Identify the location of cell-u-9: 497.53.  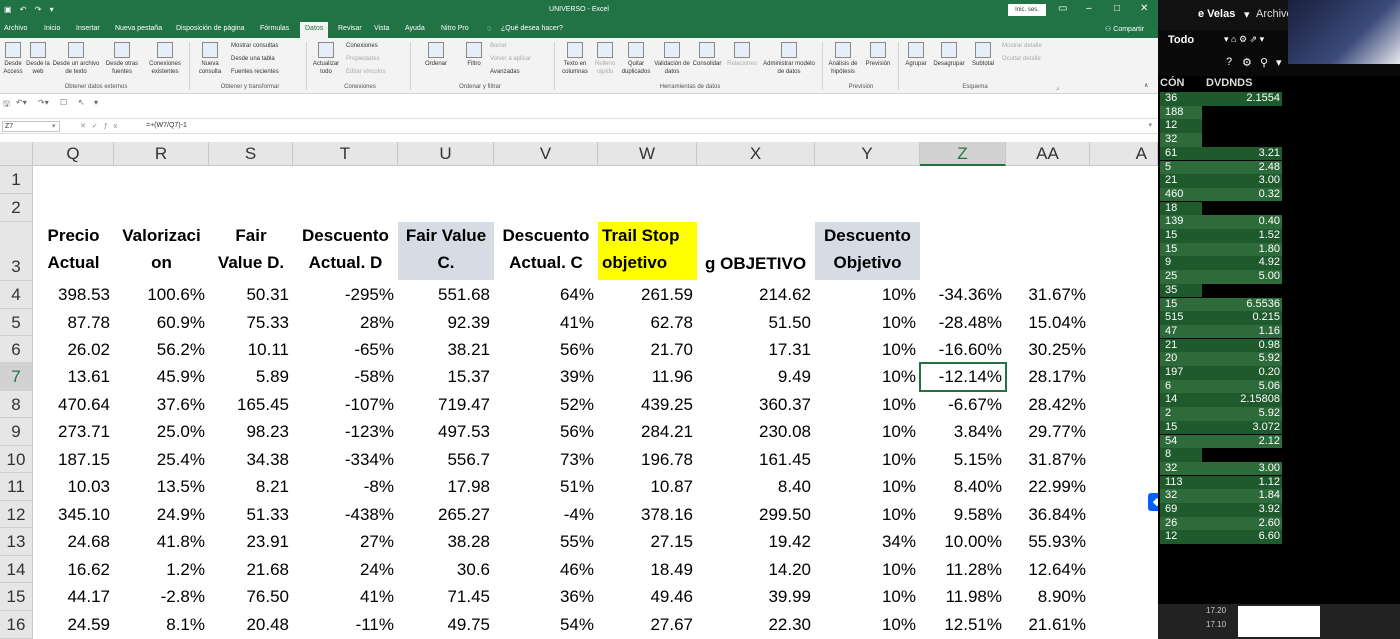
(444, 432).